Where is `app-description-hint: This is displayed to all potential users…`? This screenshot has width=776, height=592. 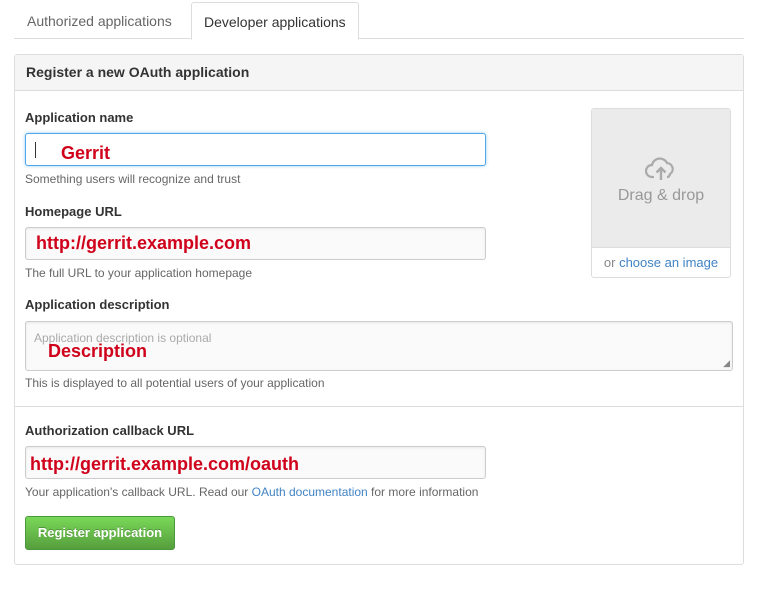 app-description-hint: This is displayed to all potential users… is located at coordinates (175, 383).